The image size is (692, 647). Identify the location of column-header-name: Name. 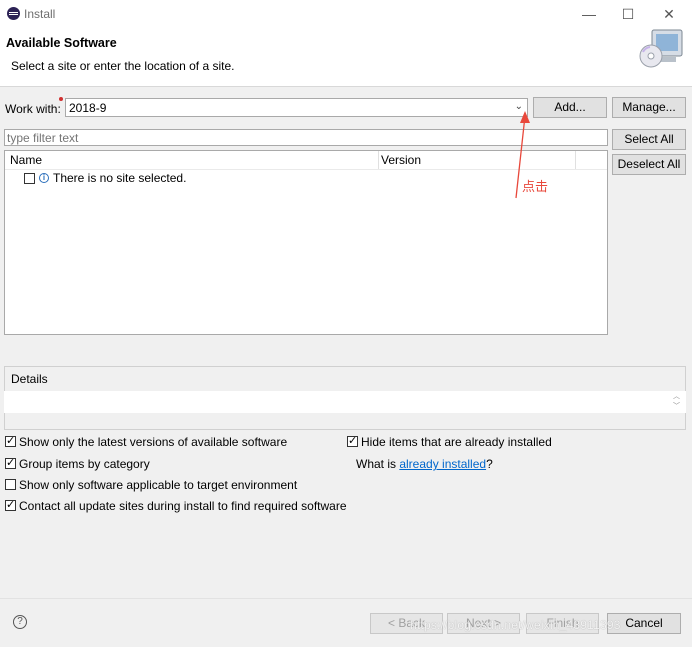
(26, 160).